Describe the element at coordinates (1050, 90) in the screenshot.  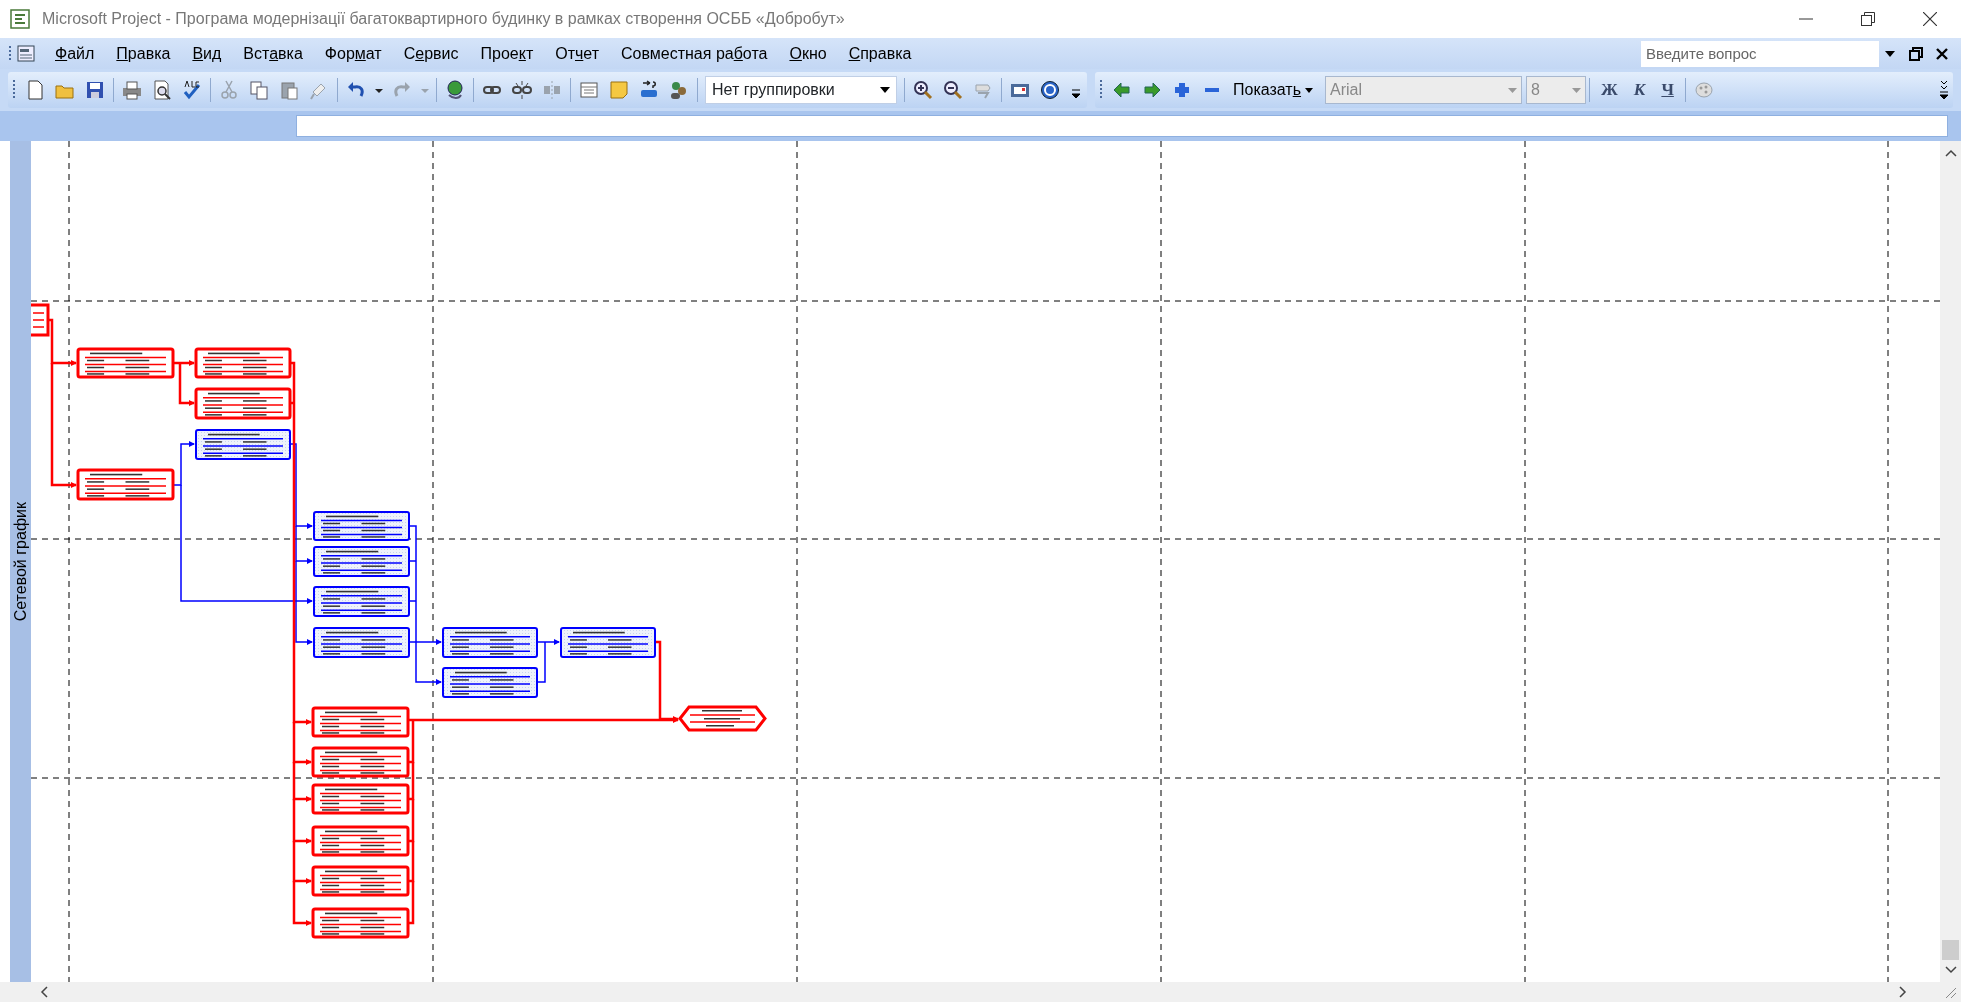
I see `help-icon` at that location.